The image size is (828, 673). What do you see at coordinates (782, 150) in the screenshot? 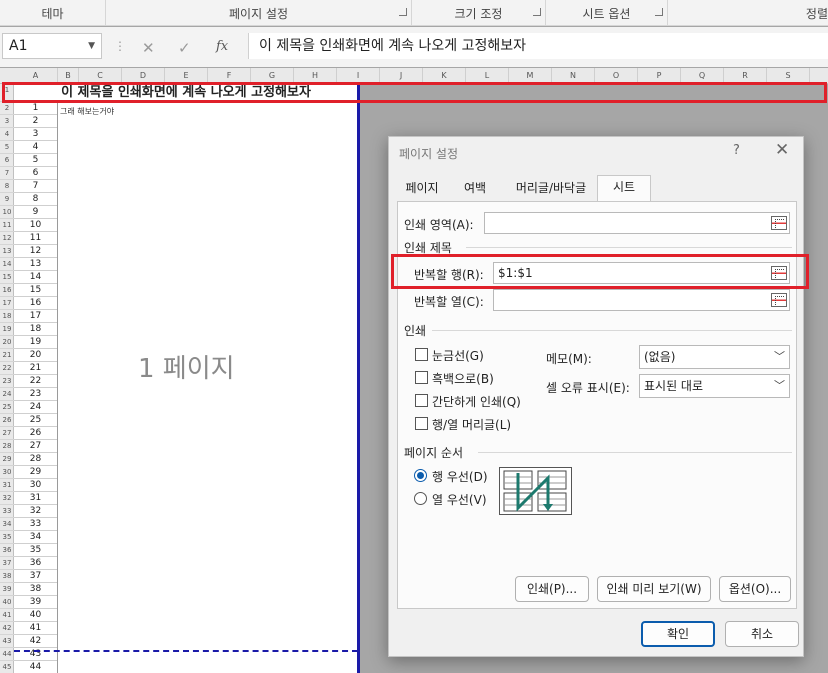
I see `close-icon: ✕` at bounding box center [782, 150].